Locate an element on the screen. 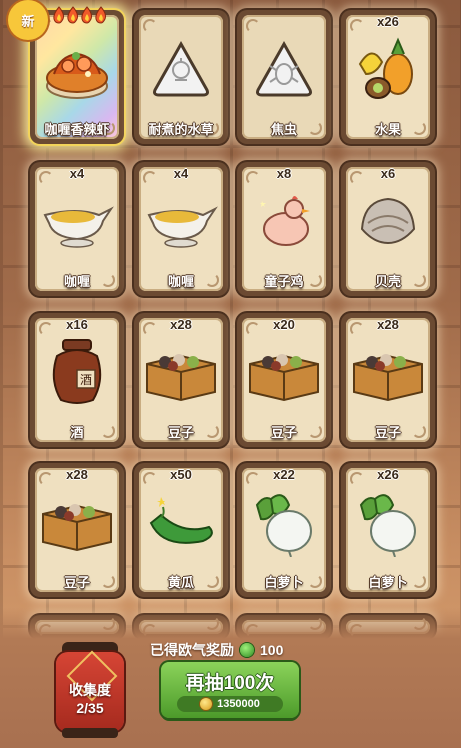  card-label: 耐煮的水草 is located at coordinates (181, 129).